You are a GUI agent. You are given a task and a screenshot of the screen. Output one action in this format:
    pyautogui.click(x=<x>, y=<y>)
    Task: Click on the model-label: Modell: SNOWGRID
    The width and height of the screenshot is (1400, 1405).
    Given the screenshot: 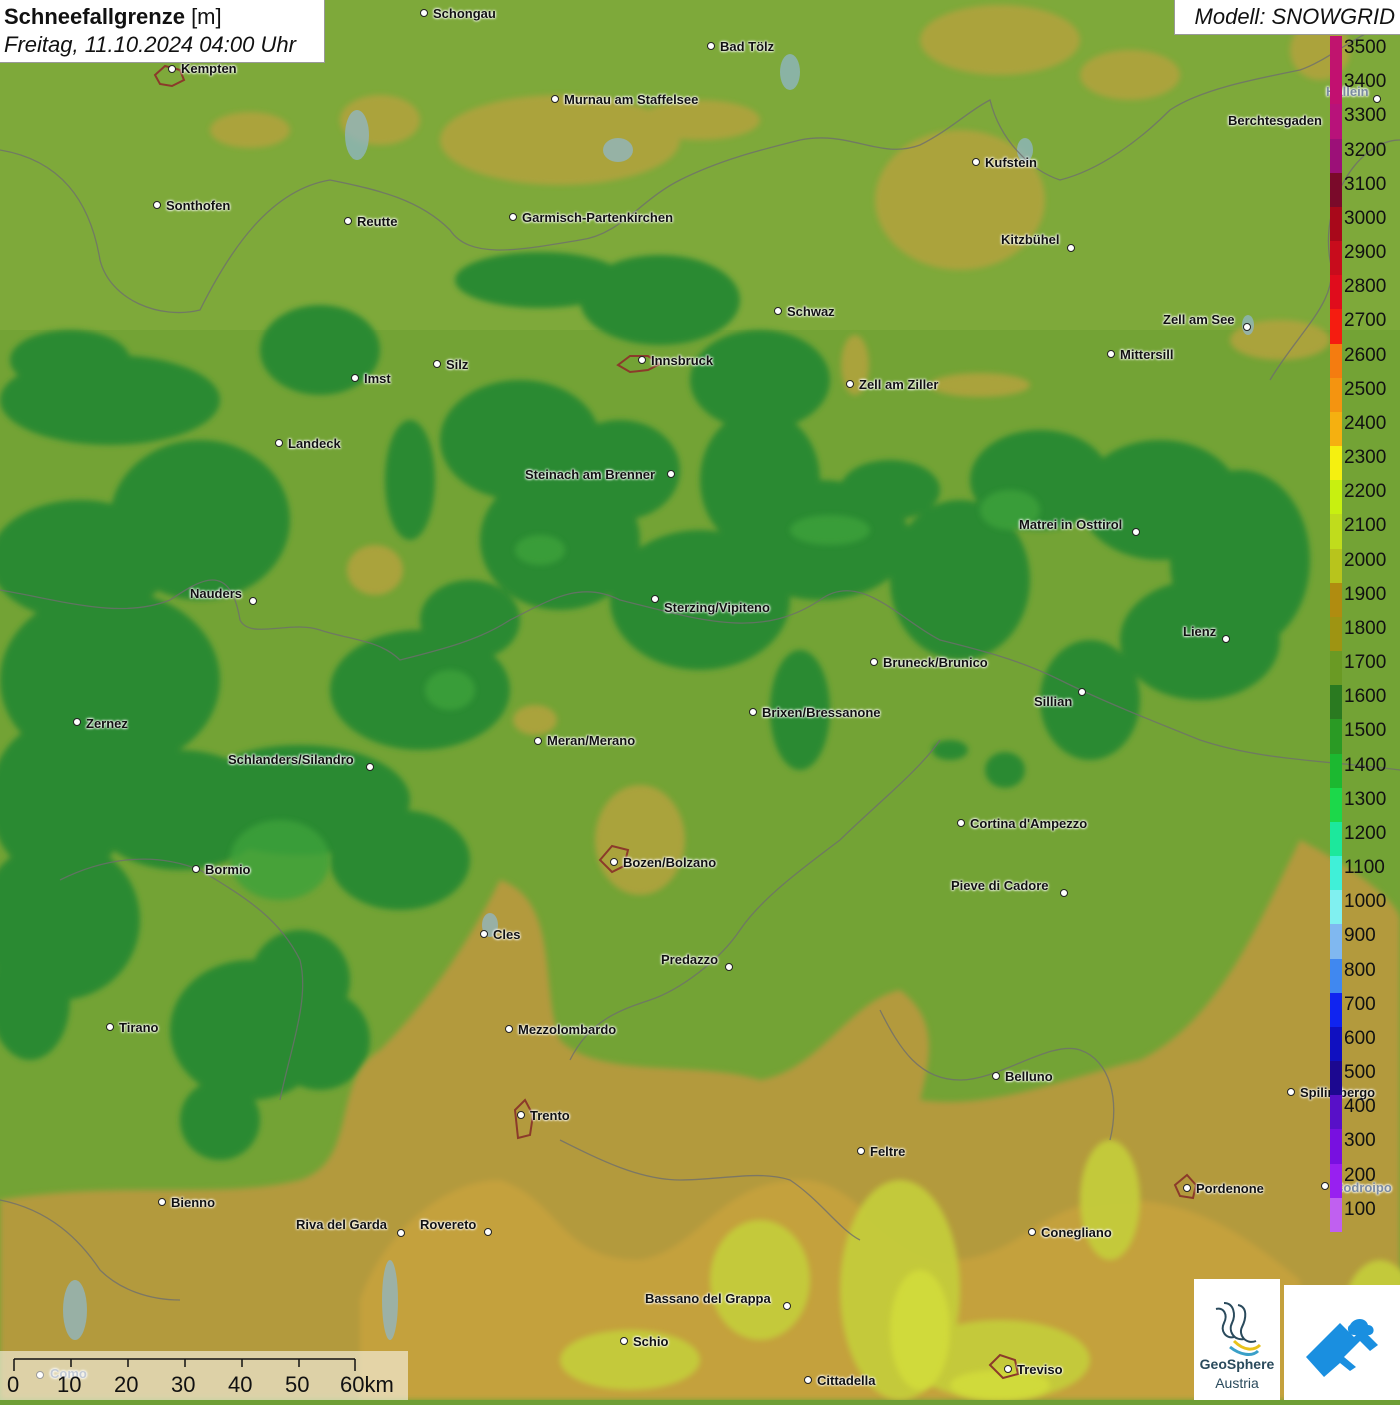 What is the action you would take?
    pyautogui.click(x=1294, y=16)
    